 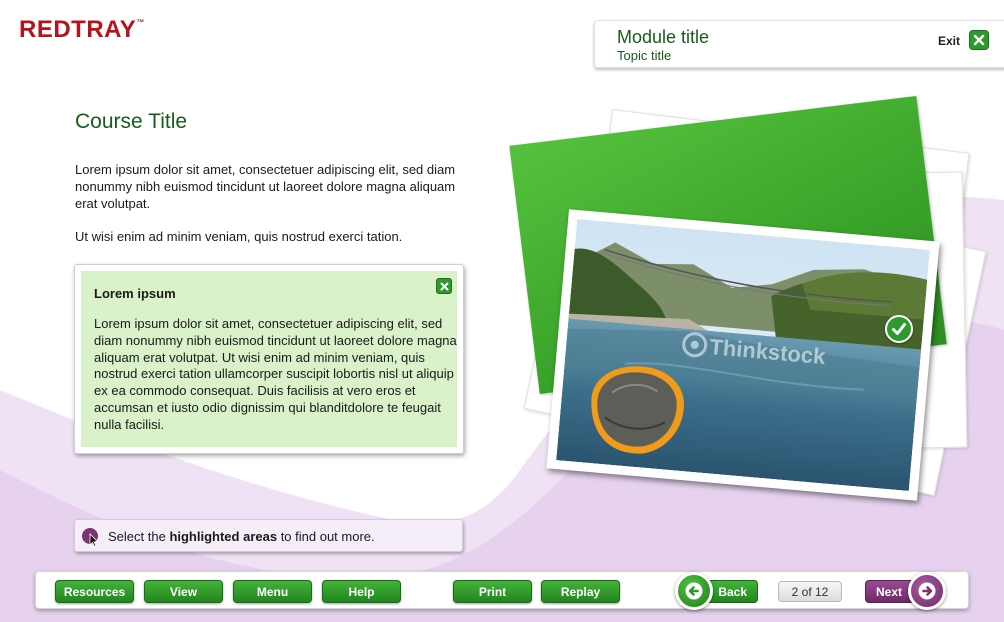 What do you see at coordinates (223, 536) in the screenshot?
I see `instruction-highlight: highlighted areas` at bounding box center [223, 536].